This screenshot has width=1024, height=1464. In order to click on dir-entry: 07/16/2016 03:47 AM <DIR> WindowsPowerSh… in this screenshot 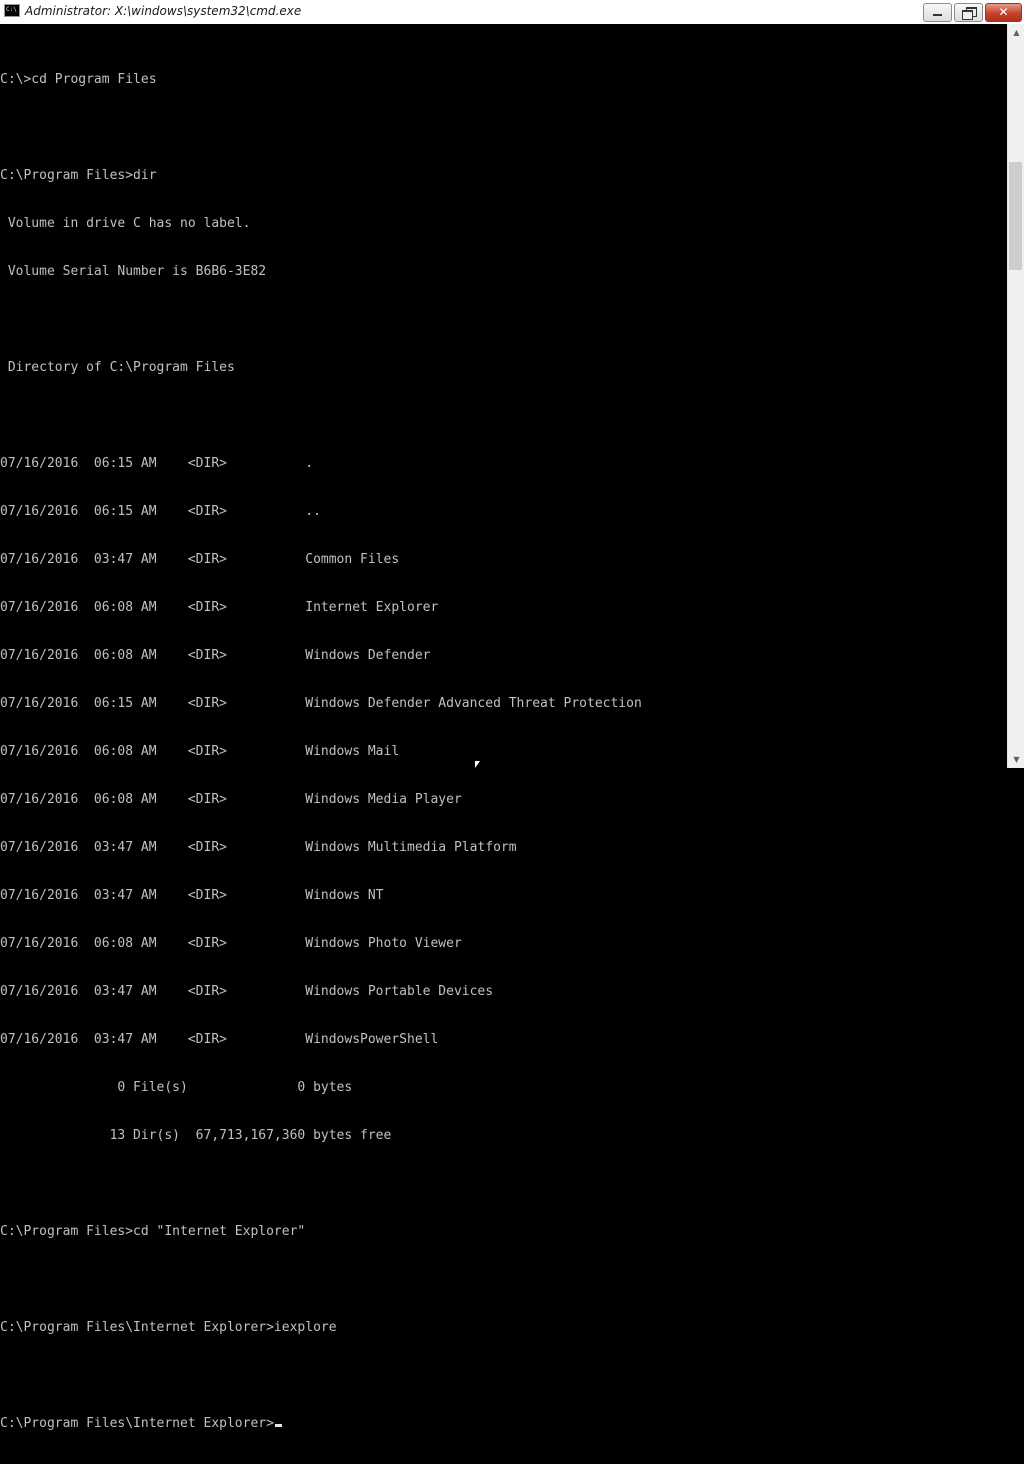, I will do `click(219, 1039)`.